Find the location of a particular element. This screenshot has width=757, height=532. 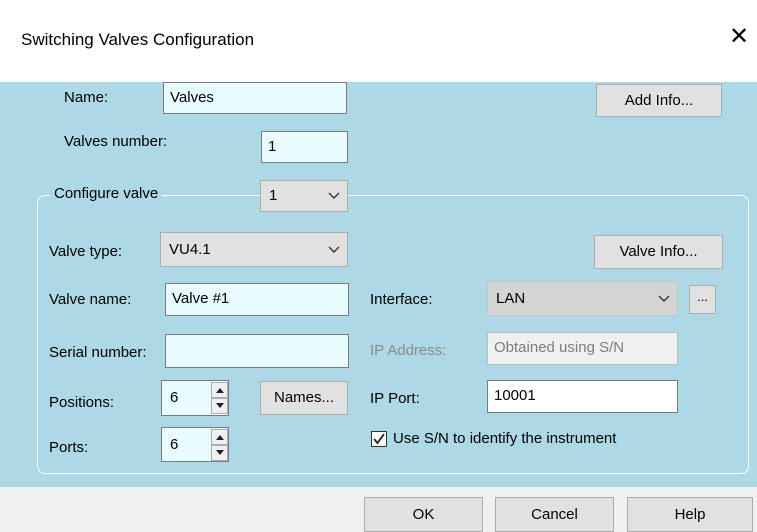

use-sn-checkbox is located at coordinates (379, 439).